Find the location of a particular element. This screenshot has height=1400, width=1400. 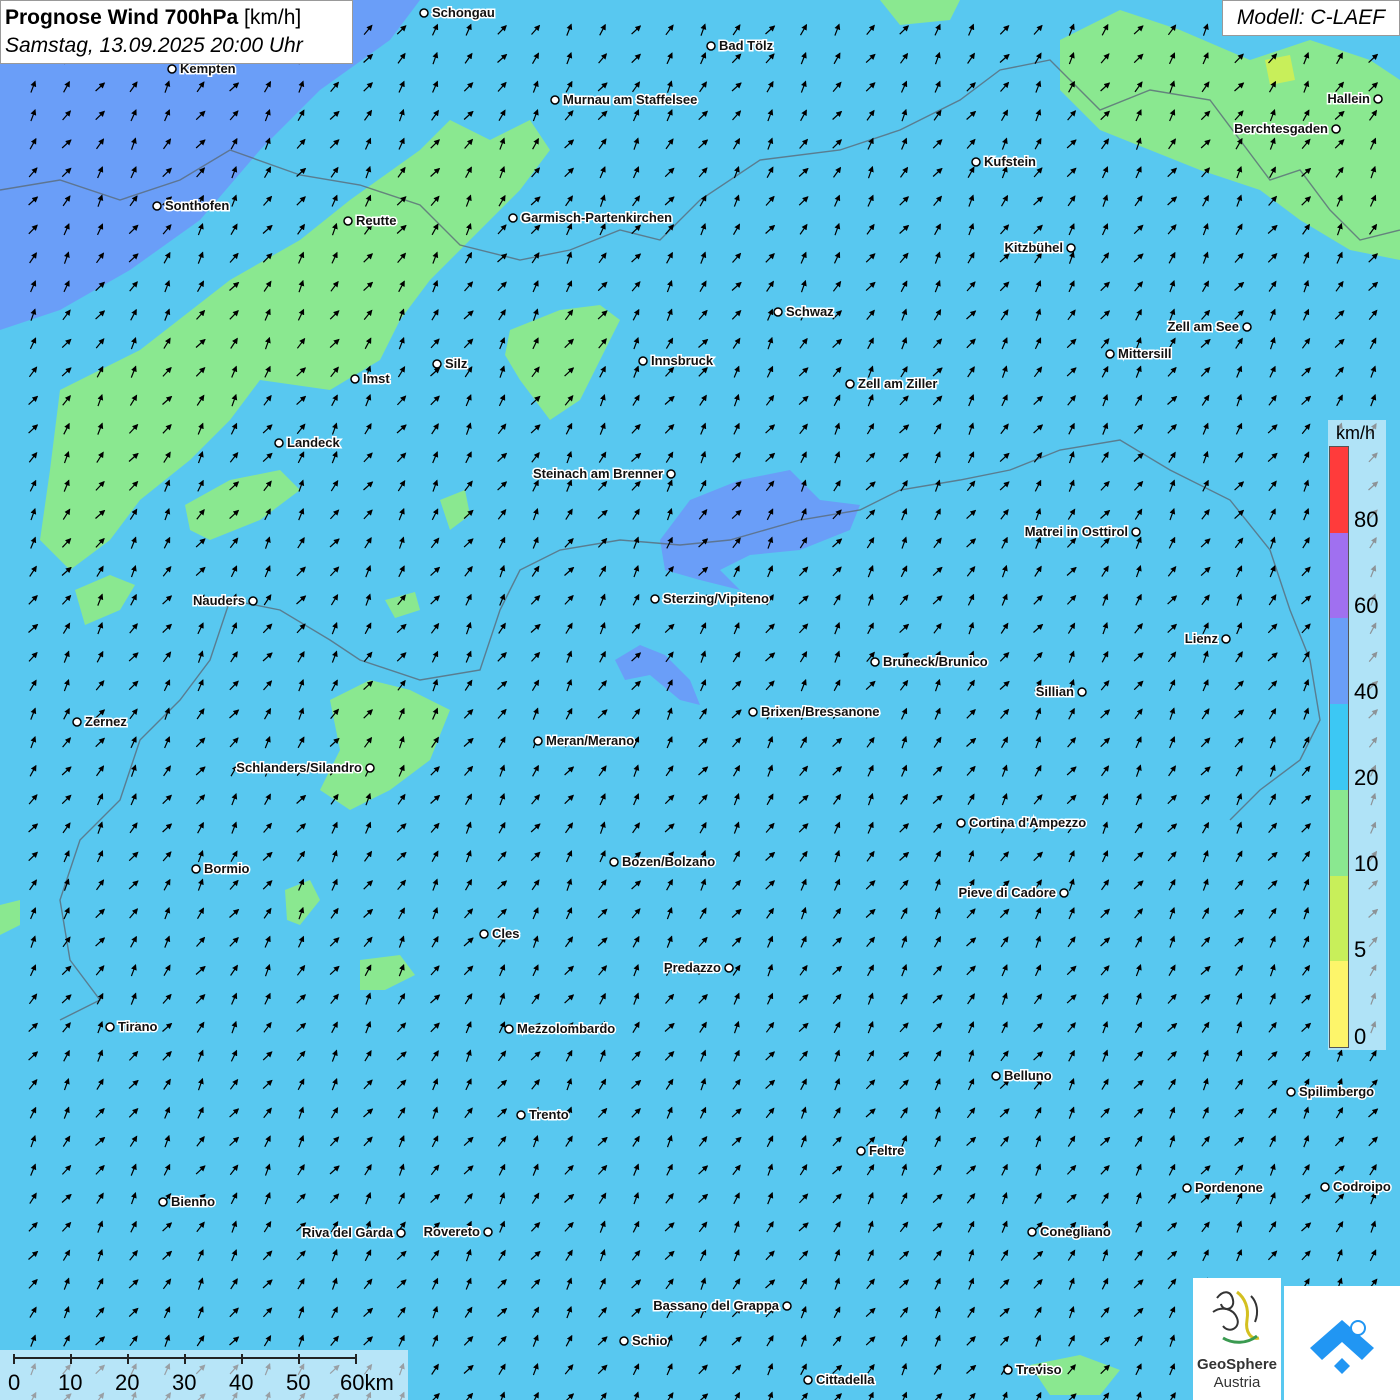

city-label: Bassano del Grappa is located at coordinates (716, 1305).